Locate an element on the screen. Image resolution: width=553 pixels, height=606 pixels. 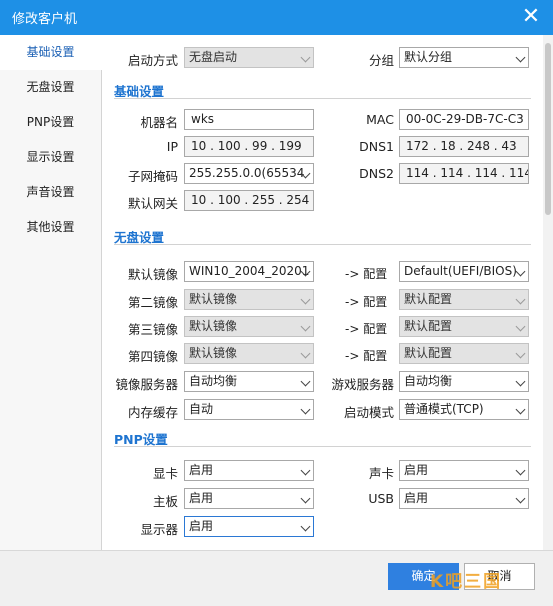
watermark-logo: K吧三国 is located at coordinates (466, 582).